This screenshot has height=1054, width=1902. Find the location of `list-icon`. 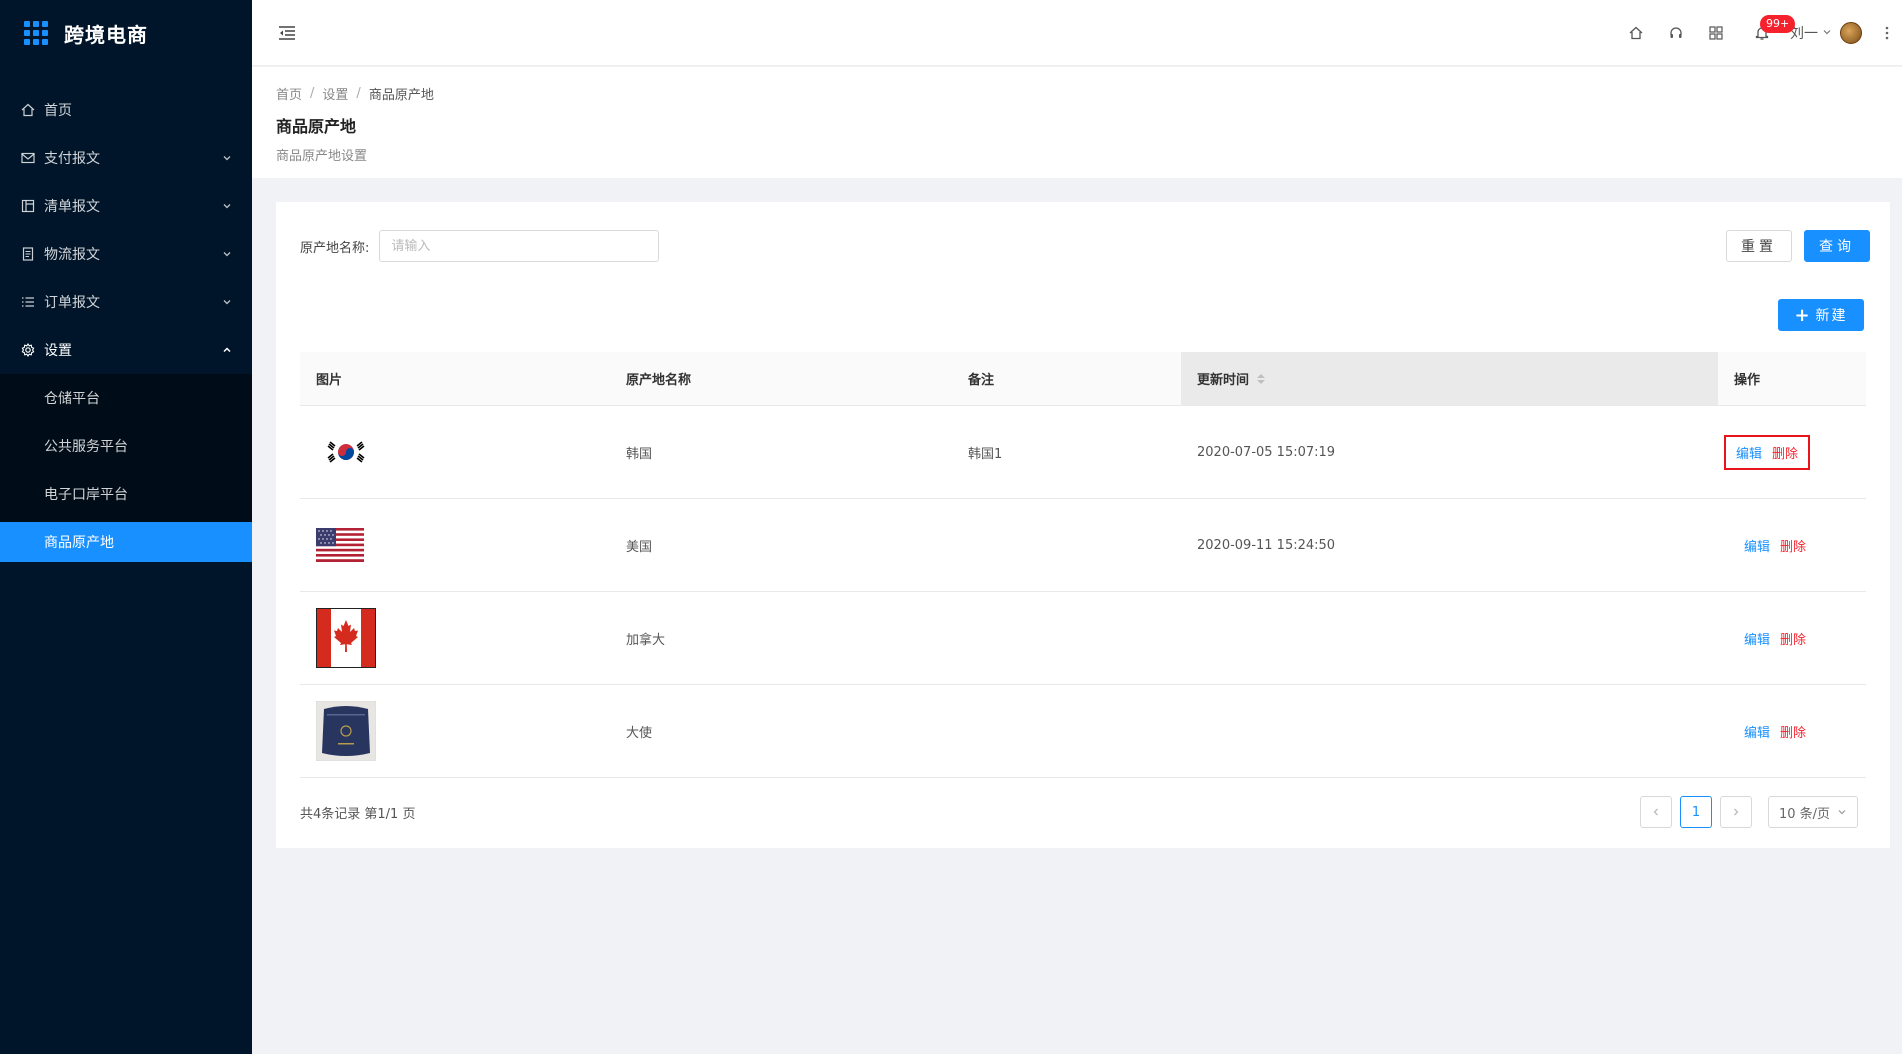

list-icon is located at coordinates (28, 302).